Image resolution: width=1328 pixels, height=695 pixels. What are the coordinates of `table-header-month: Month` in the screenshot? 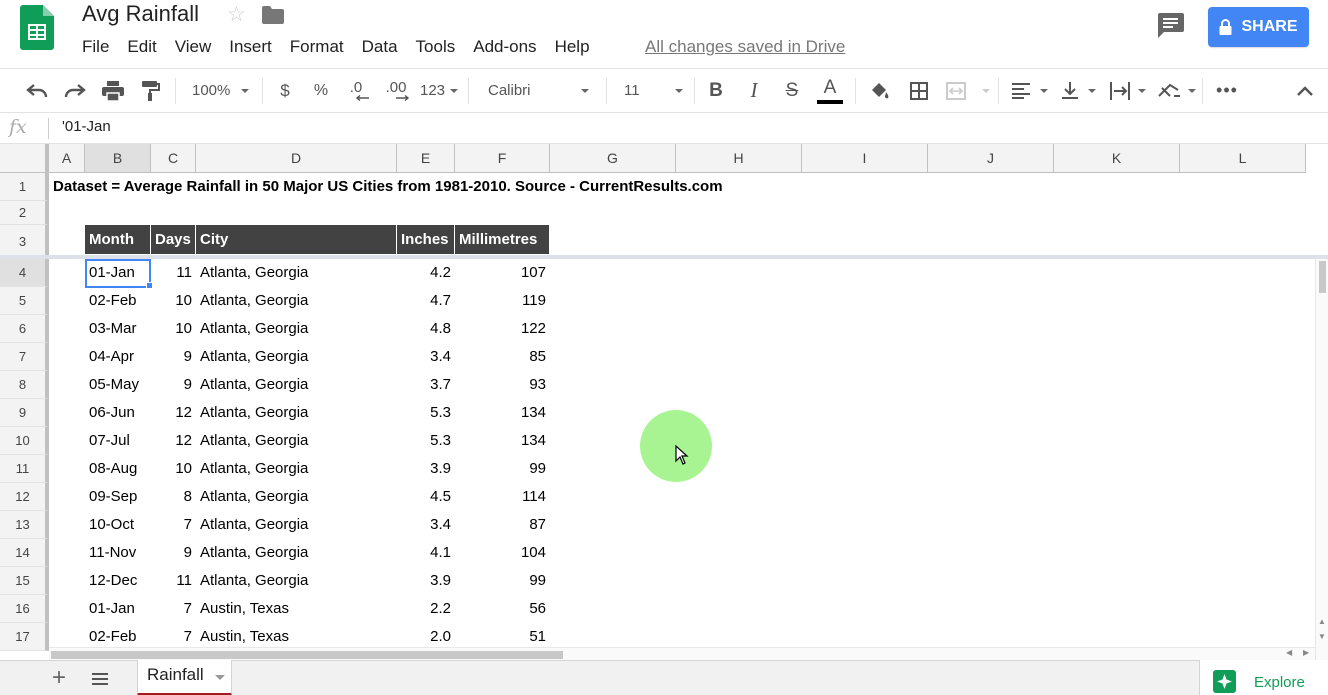 It's located at (118, 239).